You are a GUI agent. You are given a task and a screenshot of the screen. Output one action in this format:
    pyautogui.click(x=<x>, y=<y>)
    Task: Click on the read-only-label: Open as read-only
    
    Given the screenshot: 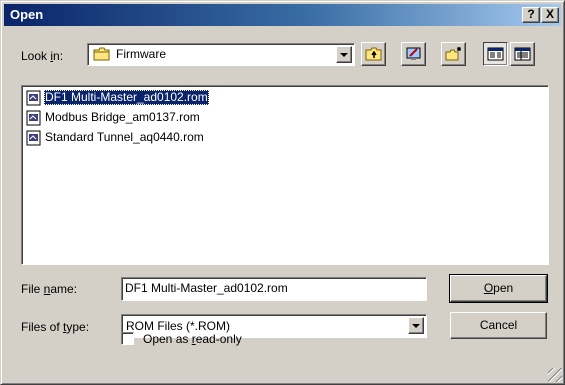 What is the action you would take?
    pyautogui.click(x=192, y=339)
    